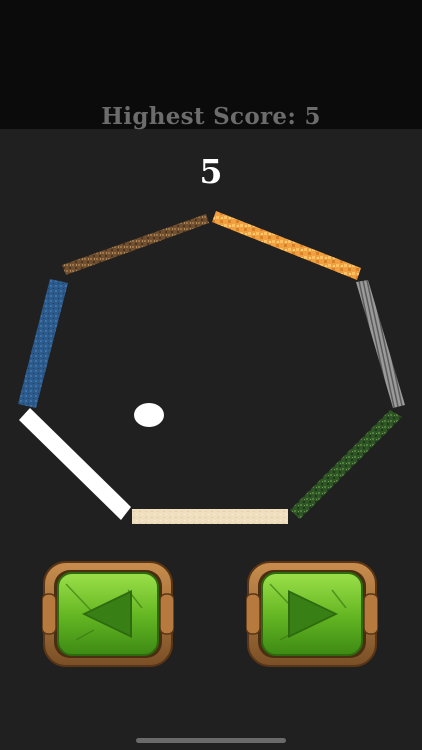 The image size is (422, 750). Describe the element at coordinates (346, 464) in the screenshot. I see `wall-green` at that location.